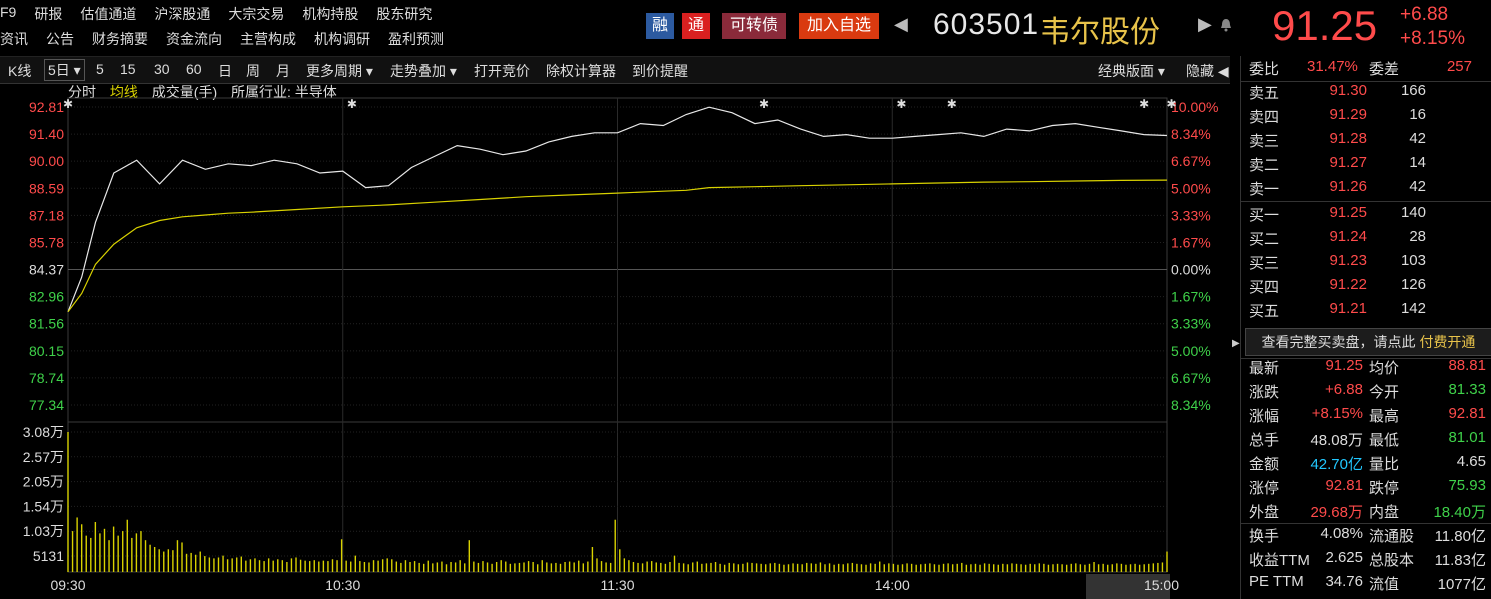  I want to click on volume-tick-label: 1.03万, so click(43, 531).